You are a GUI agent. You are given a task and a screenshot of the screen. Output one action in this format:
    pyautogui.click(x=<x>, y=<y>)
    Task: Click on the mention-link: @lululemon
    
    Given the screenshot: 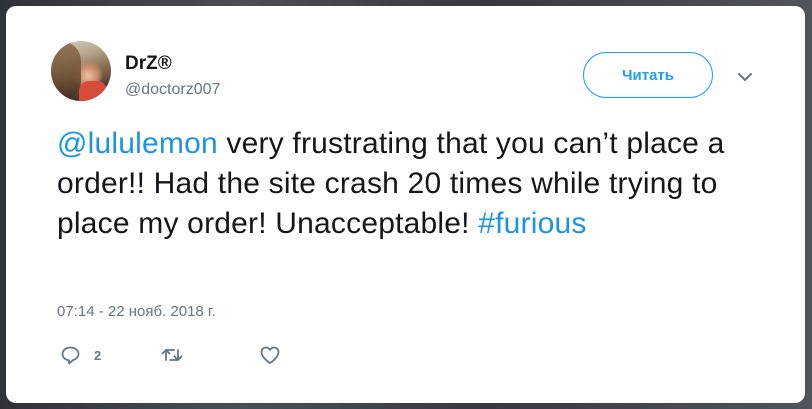 What is the action you would take?
    pyautogui.click(x=137, y=143)
    